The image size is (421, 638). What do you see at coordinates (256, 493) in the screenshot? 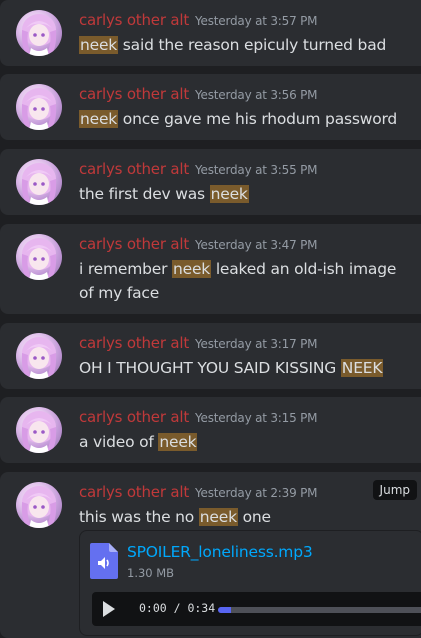
I see `timestamp: Yesterday at 2:39 PM` at bounding box center [256, 493].